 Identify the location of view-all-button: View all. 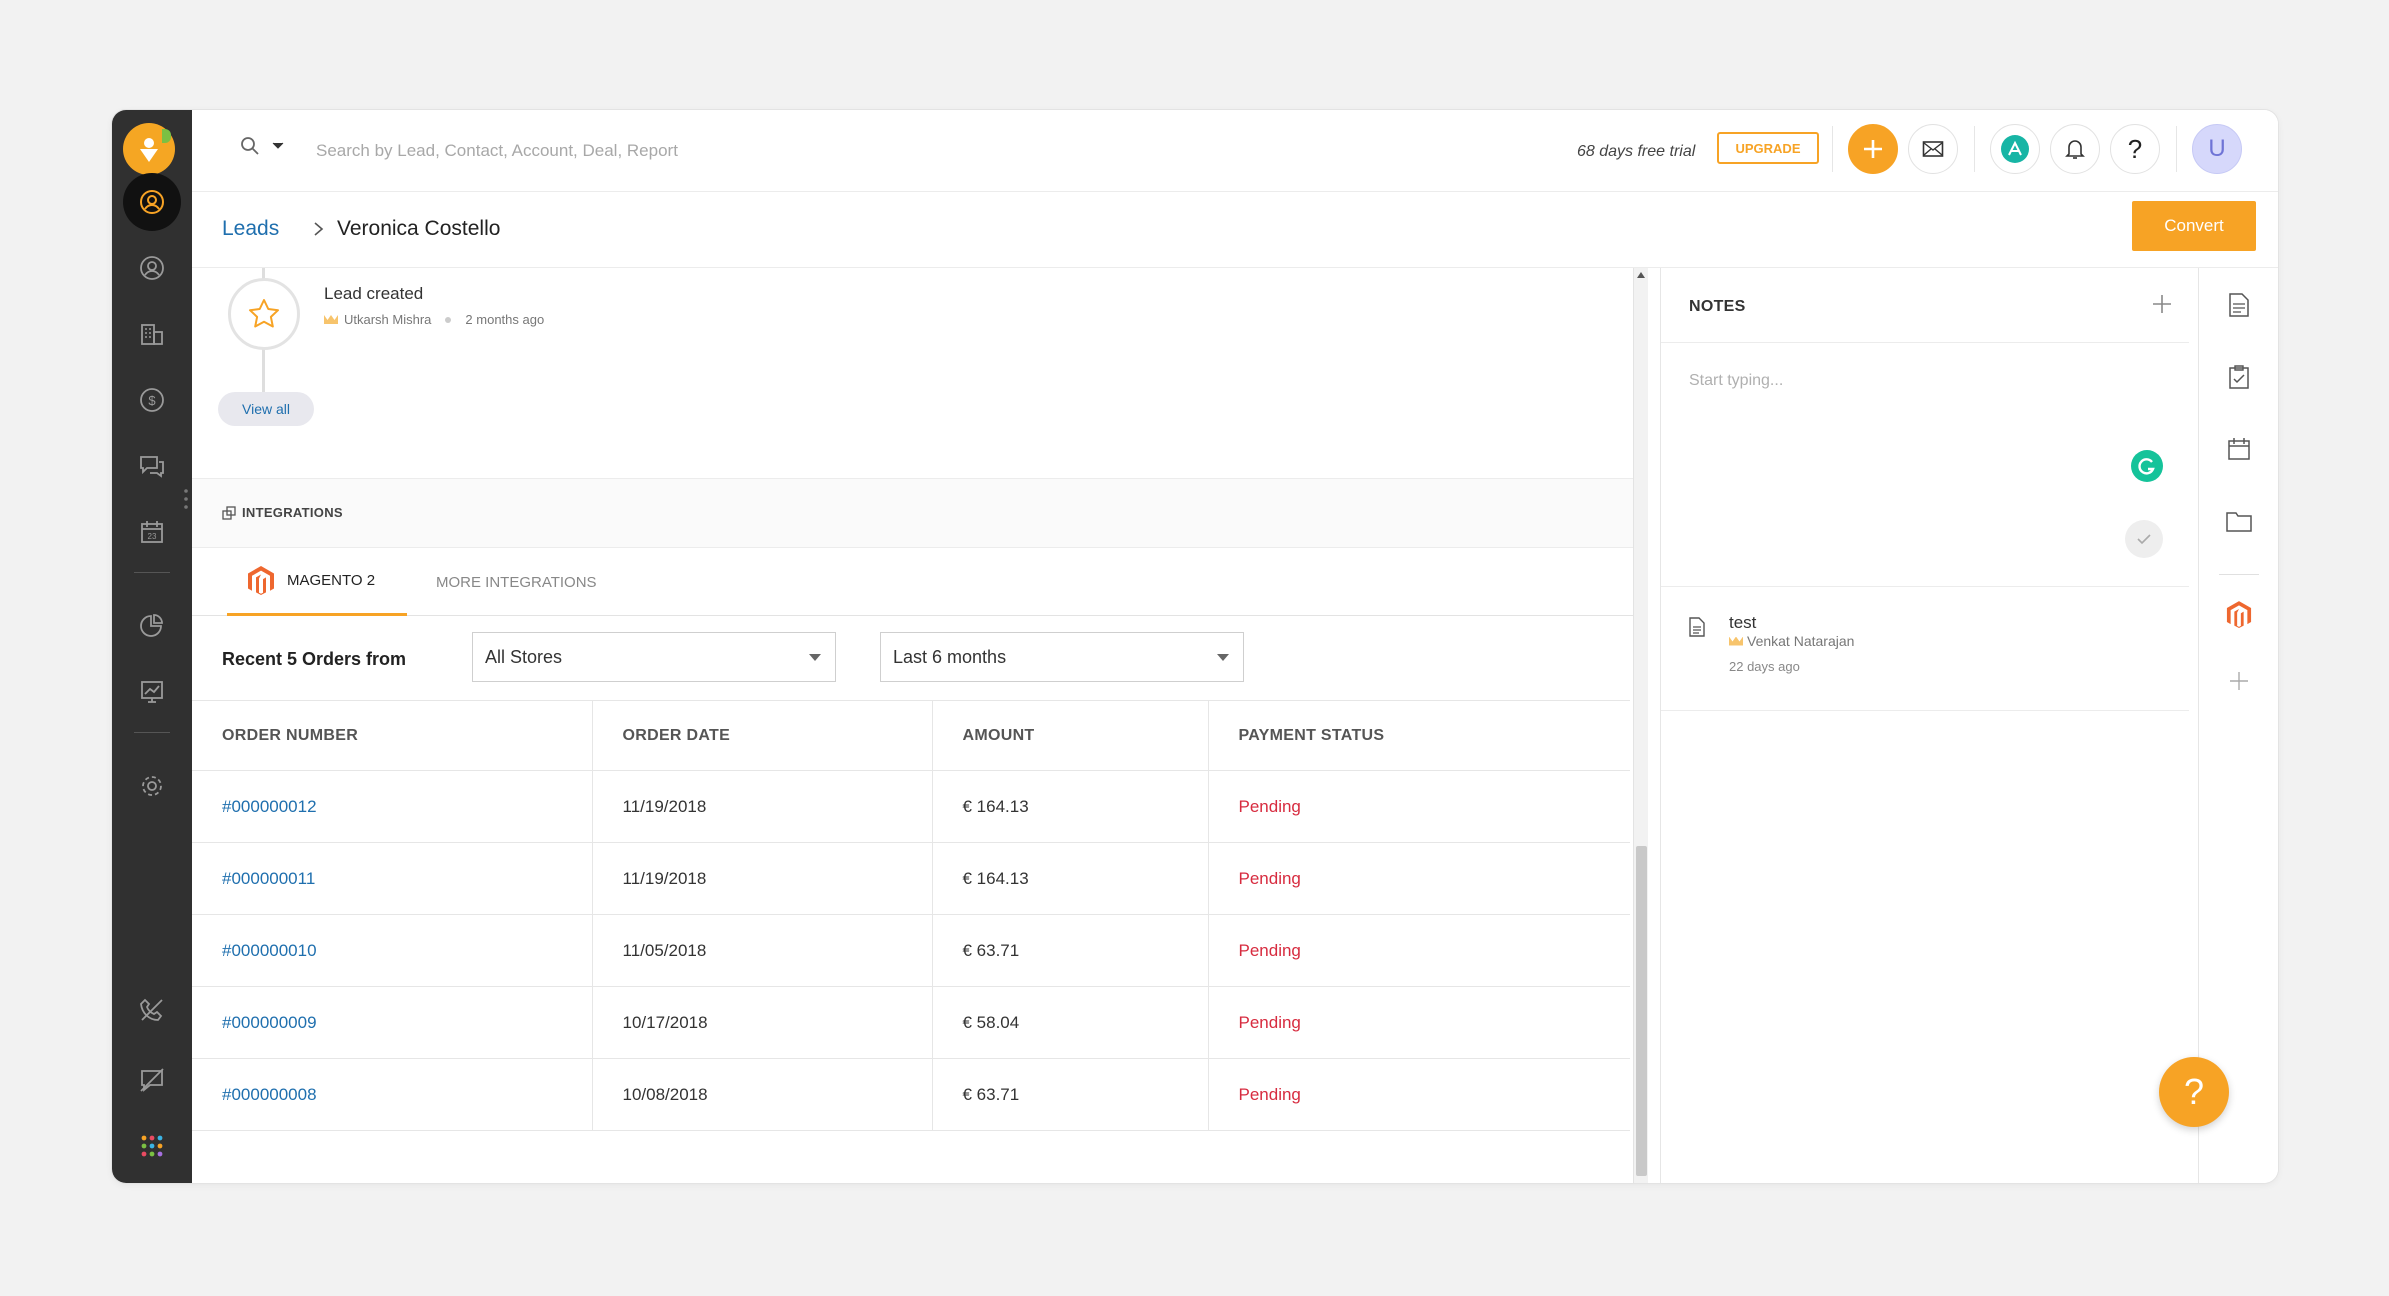
(266, 409).